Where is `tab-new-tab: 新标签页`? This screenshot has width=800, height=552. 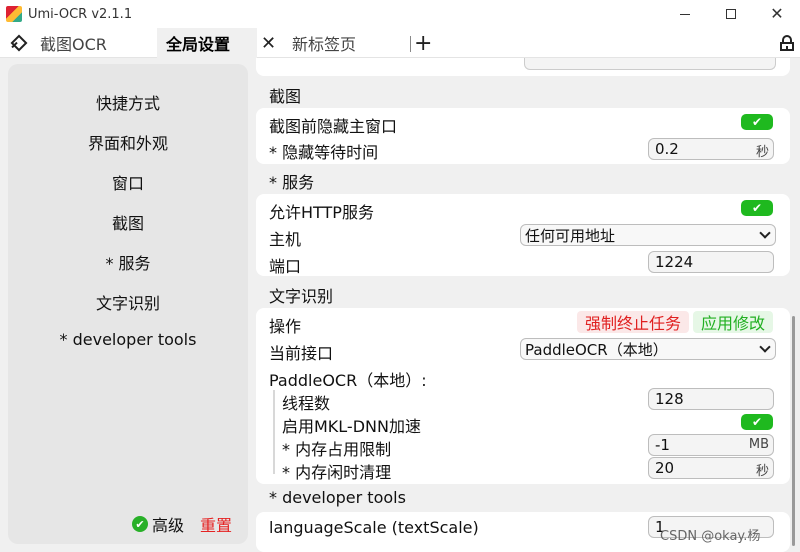 tab-new-tab: 新标签页 is located at coordinates (346, 43).